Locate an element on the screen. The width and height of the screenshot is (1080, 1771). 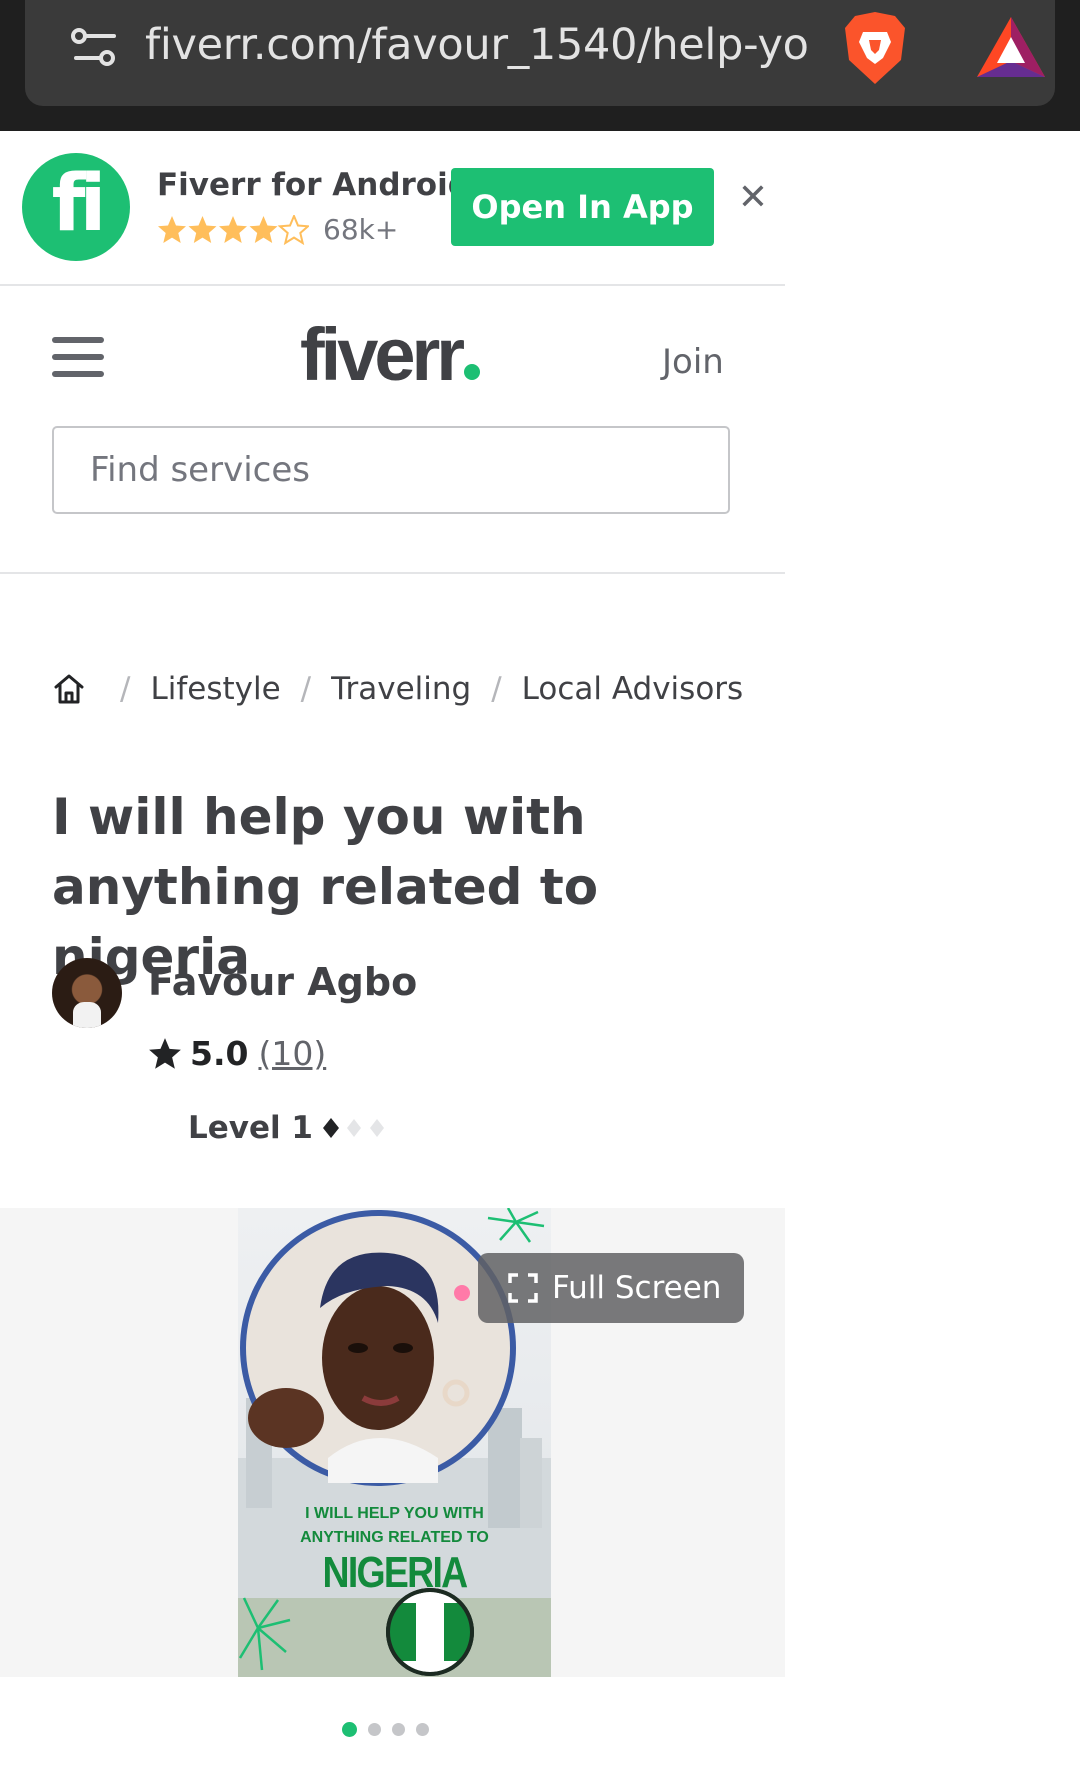
breadcrumb-lifestyle: Lifestyle is located at coordinates (215, 689).